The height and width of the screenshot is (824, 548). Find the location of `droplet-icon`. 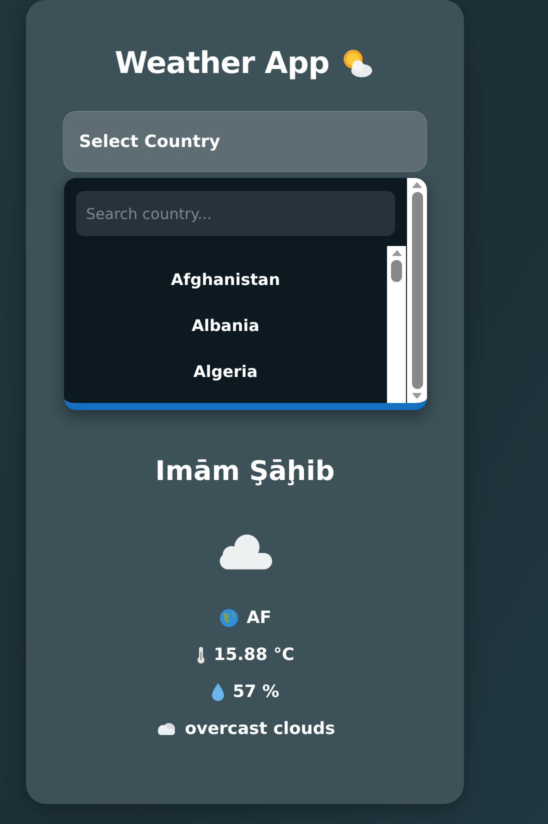

droplet-icon is located at coordinates (217, 692).